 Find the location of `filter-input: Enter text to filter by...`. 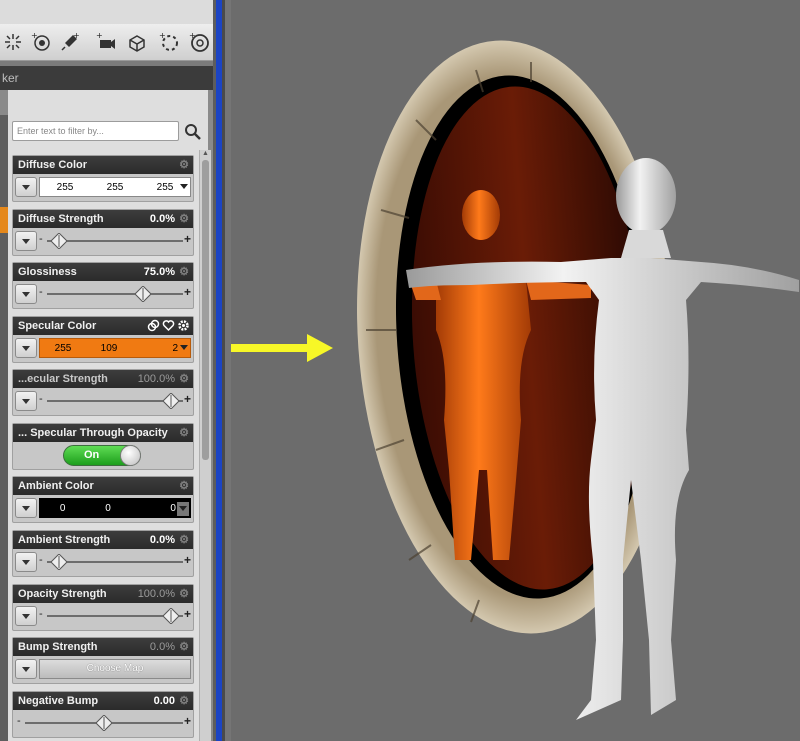

filter-input: Enter text to filter by... is located at coordinates (95, 131).